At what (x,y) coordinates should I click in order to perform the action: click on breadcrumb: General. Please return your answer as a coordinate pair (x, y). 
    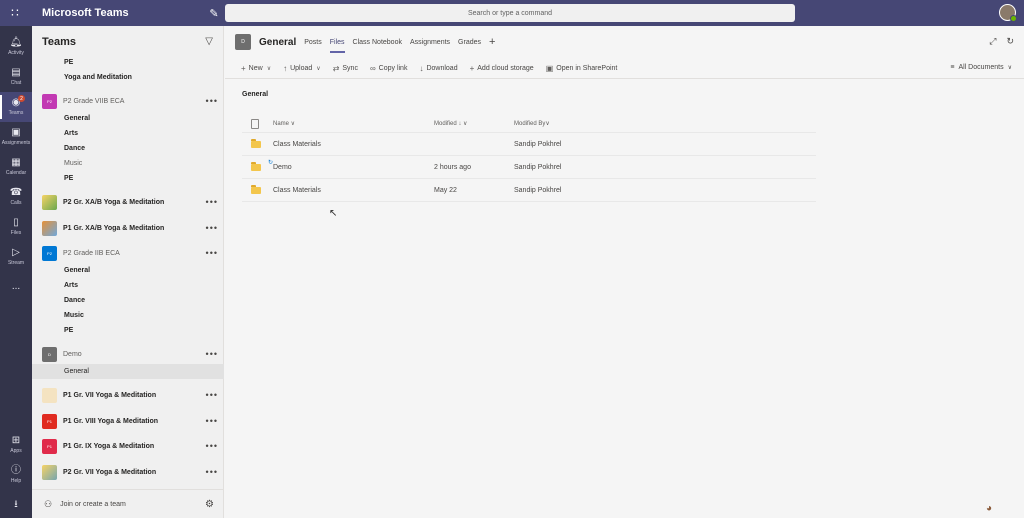
    Looking at the image, I should click on (255, 94).